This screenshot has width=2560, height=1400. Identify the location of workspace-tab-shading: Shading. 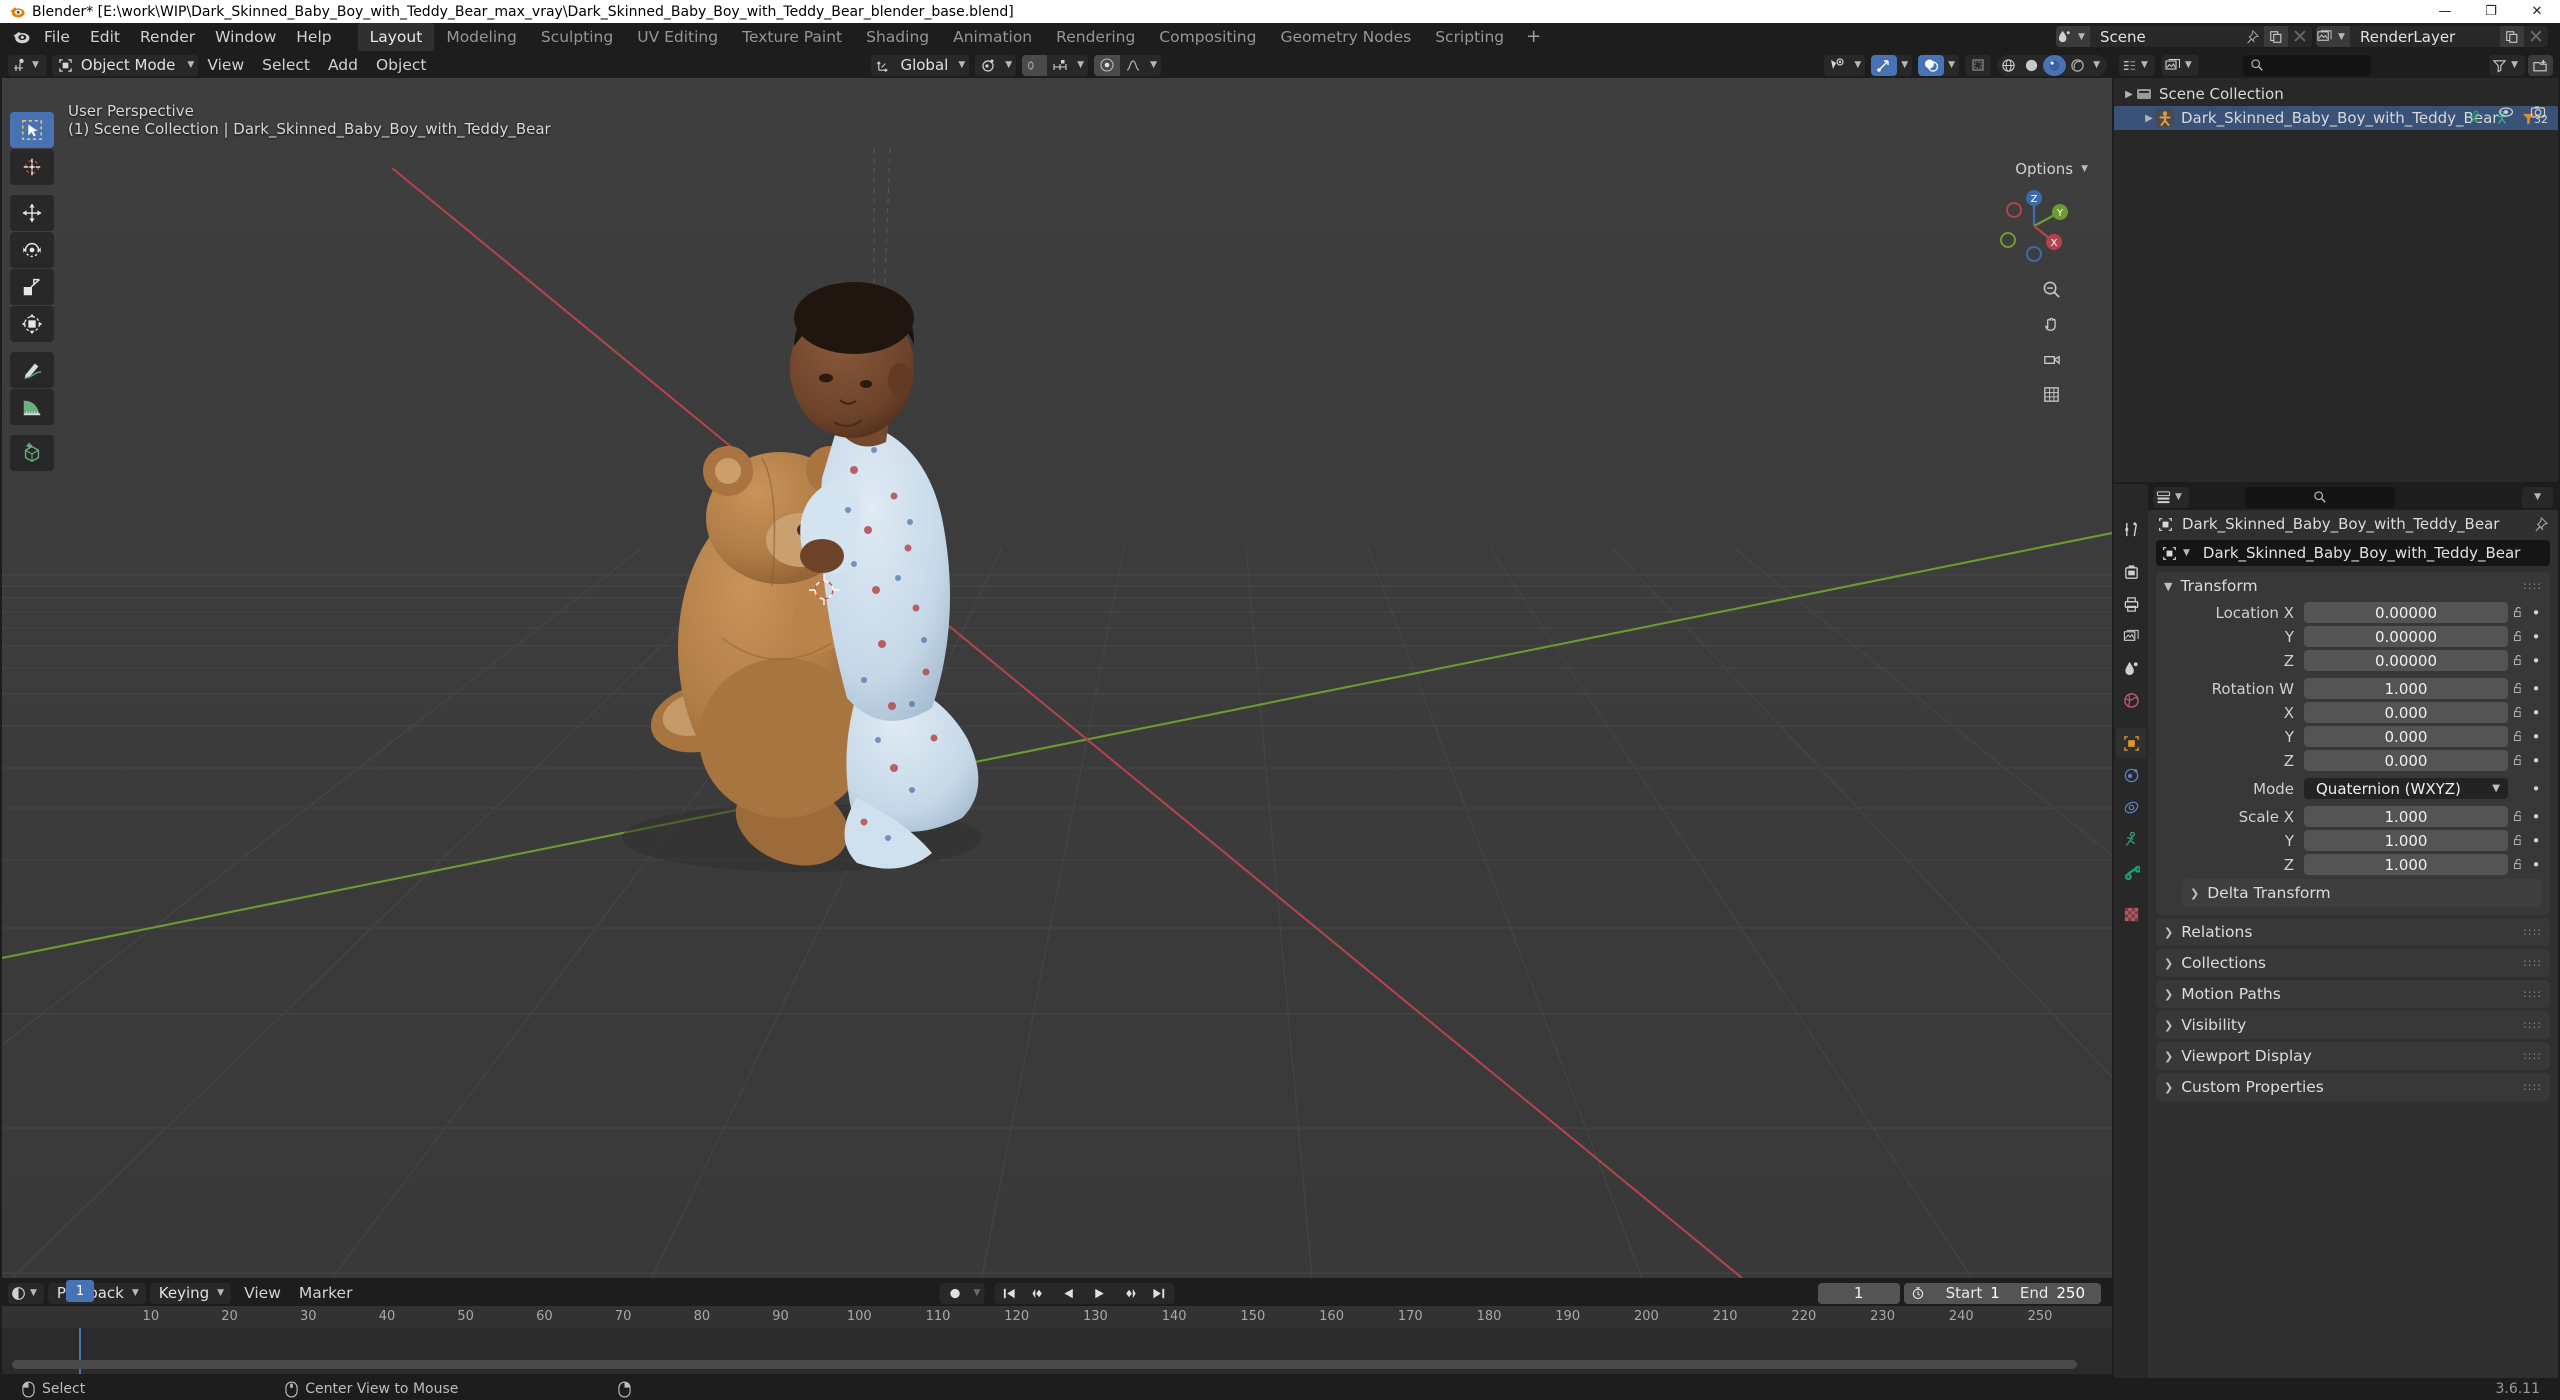
(897, 37).